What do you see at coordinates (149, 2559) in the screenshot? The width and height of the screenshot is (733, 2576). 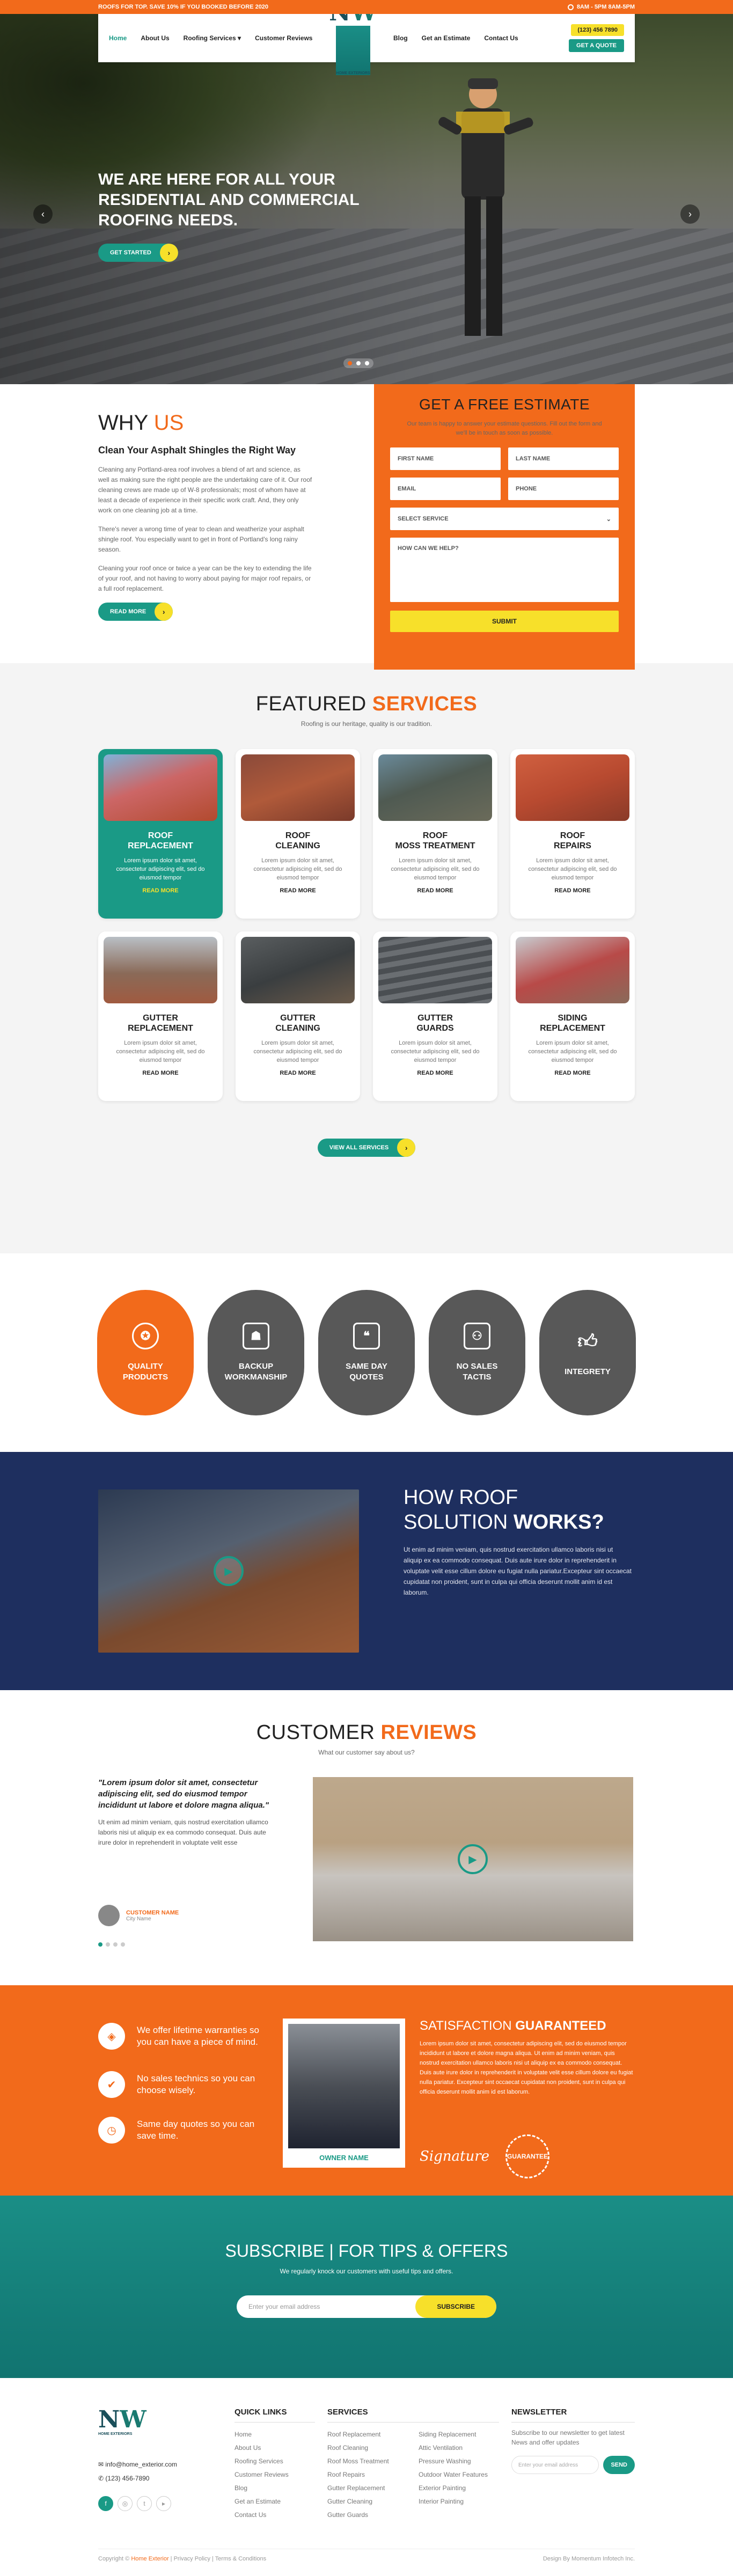 I see `copy-brand: Home Exterior` at bounding box center [149, 2559].